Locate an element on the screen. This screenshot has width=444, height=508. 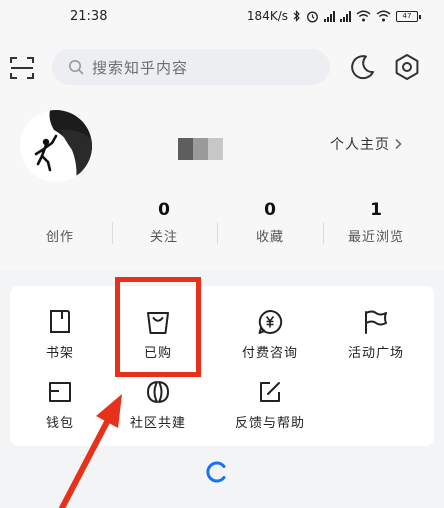
stat-value: 1 is located at coordinates (376, 210).